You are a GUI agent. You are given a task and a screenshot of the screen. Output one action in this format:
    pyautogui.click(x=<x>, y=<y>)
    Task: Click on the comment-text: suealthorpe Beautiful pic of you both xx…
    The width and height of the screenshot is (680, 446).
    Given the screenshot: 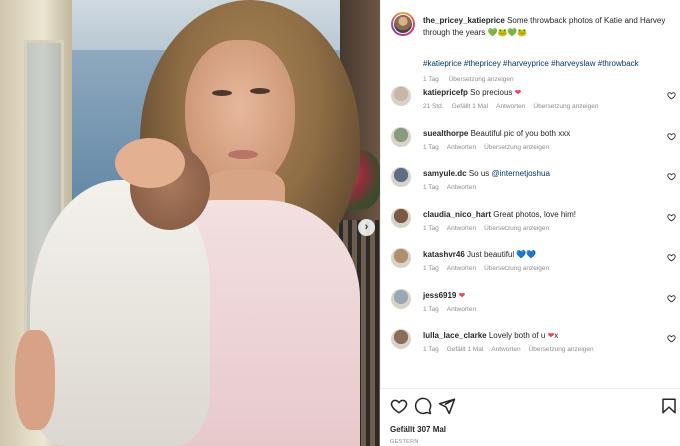 What is the action you would take?
    pyautogui.click(x=496, y=133)
    